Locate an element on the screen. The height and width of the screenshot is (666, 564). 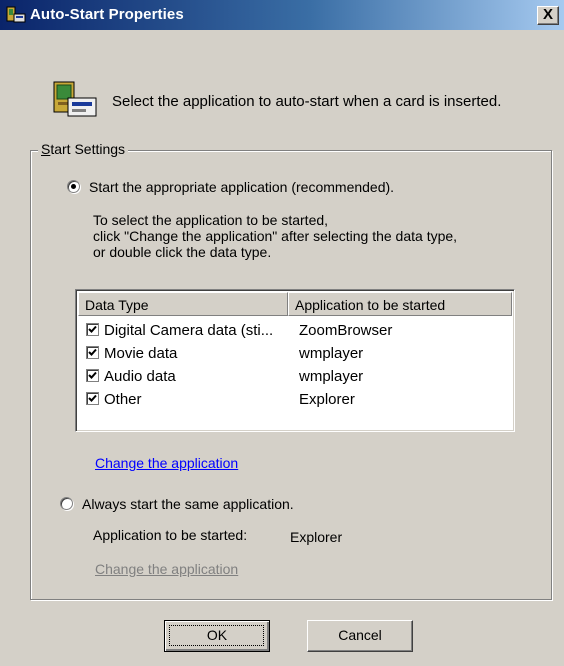
cancel-button-label: Cancel is located at coordinates (360, 635).